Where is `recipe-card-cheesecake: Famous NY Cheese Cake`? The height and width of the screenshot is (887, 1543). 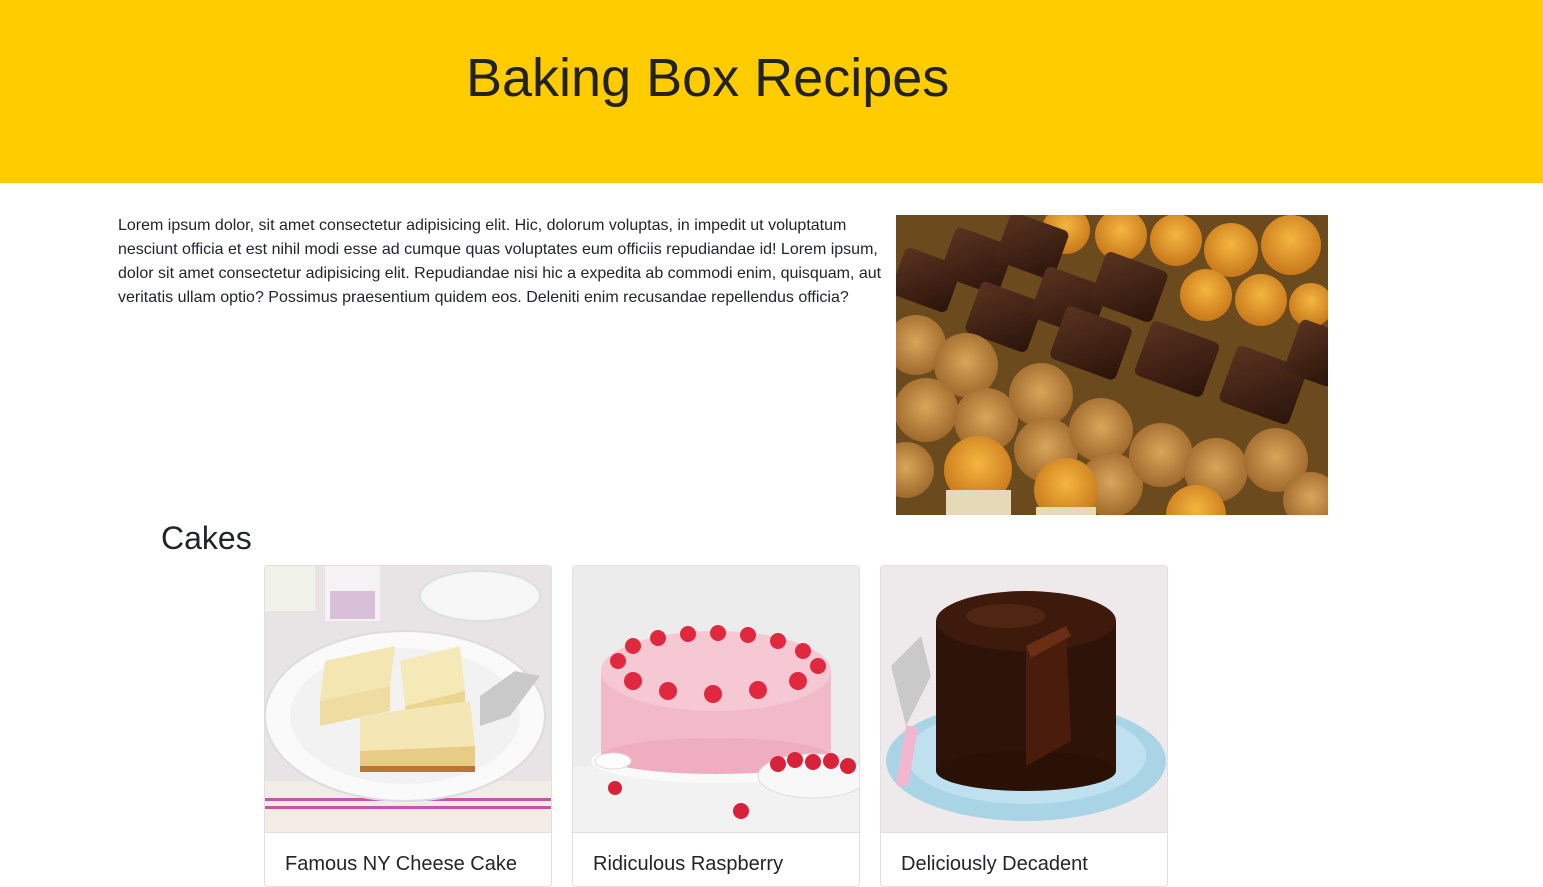 recipe-card-cheesecake: Famous NY Cheese Cake is located at coordinates (408, 726).